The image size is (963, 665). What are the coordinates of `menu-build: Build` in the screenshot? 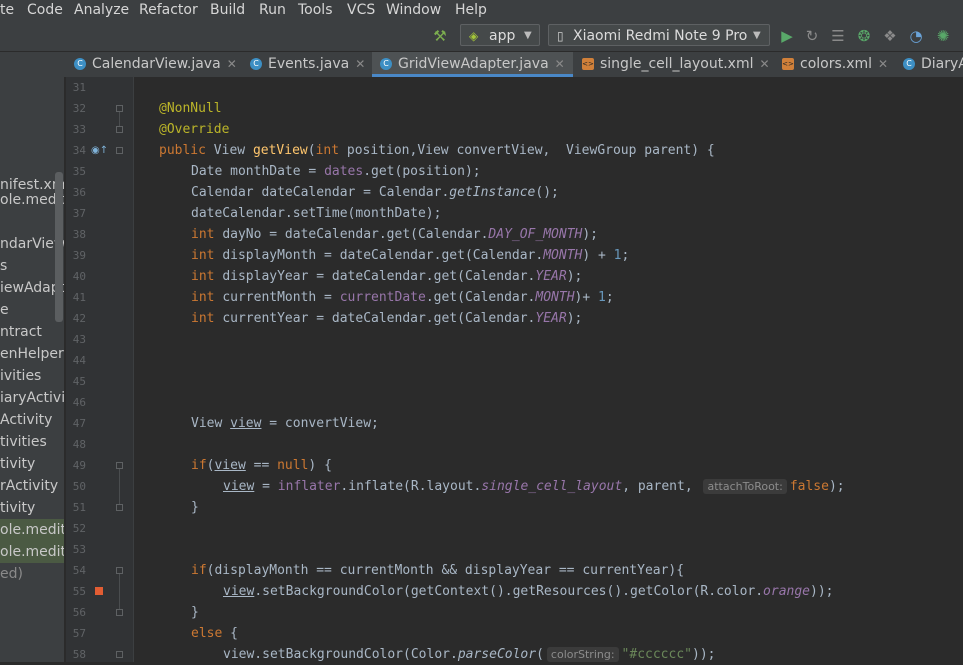 It's located at (227, 10).